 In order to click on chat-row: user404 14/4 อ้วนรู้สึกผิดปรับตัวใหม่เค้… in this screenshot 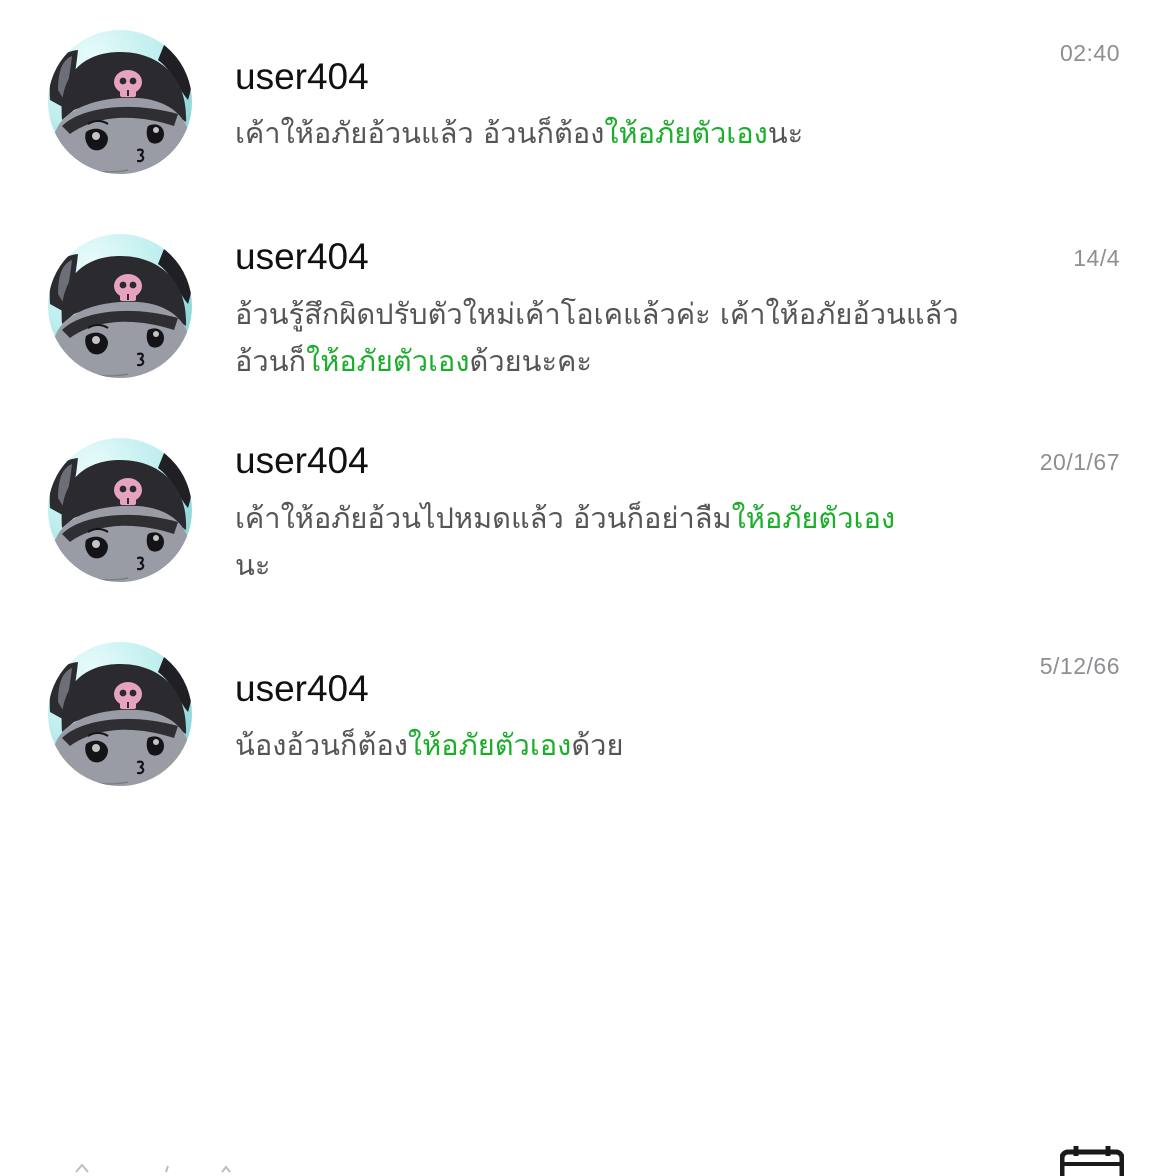, I will do `click(584, 291)`.